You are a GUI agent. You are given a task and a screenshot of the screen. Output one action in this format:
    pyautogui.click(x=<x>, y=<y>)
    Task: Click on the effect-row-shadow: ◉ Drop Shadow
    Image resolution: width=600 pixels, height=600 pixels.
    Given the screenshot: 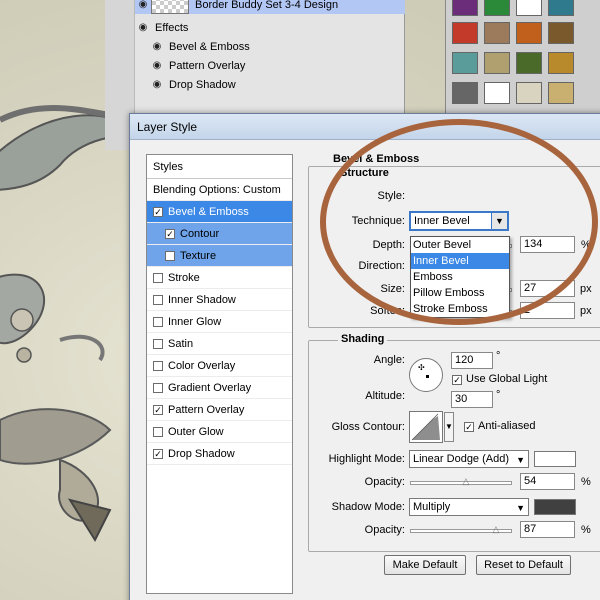 What is the action you would take?
    pyautogui.click(x=270, y=84)
    